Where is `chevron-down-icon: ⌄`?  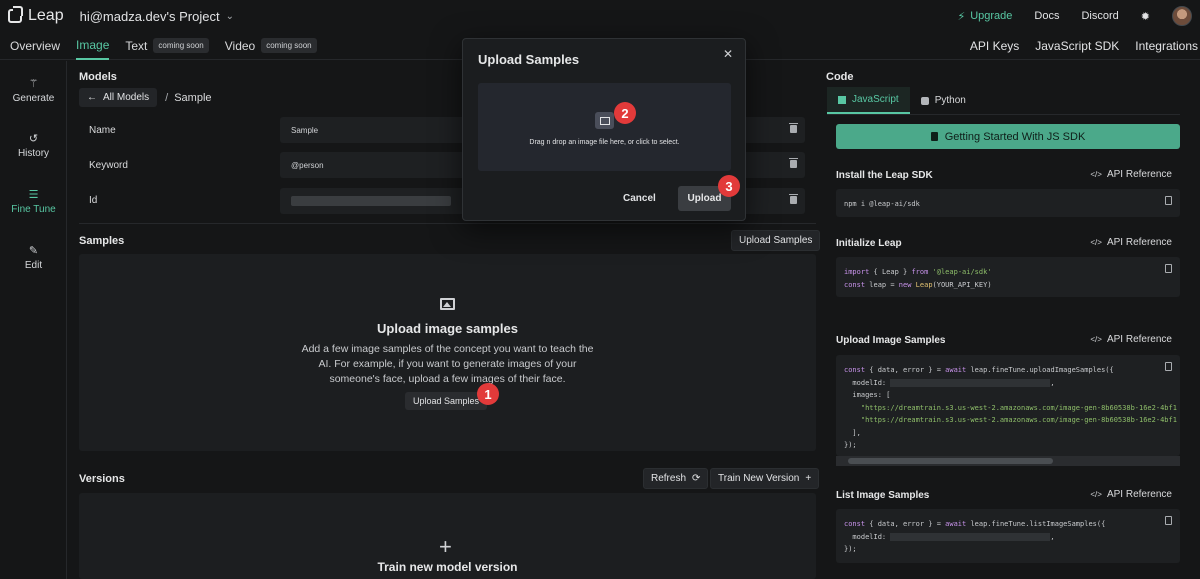 chevron-down-icon: ⌄ is located at coordinates (229, 16).